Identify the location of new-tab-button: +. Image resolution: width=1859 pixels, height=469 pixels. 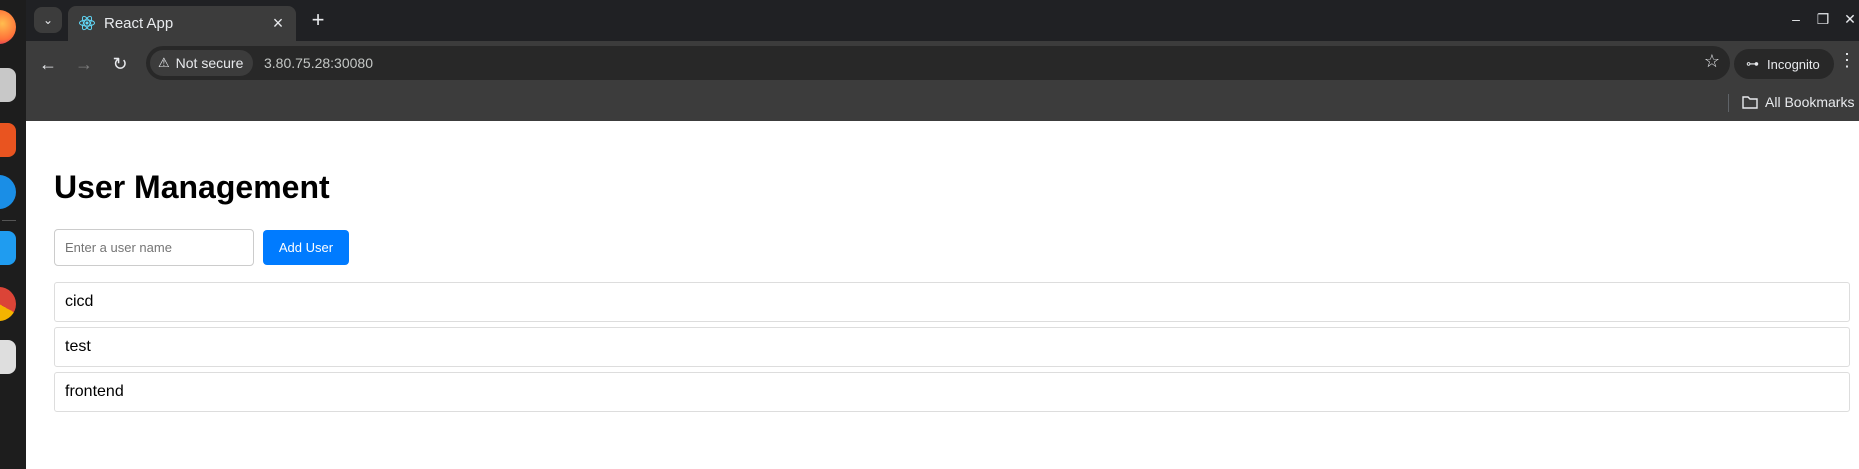
(318, 20).